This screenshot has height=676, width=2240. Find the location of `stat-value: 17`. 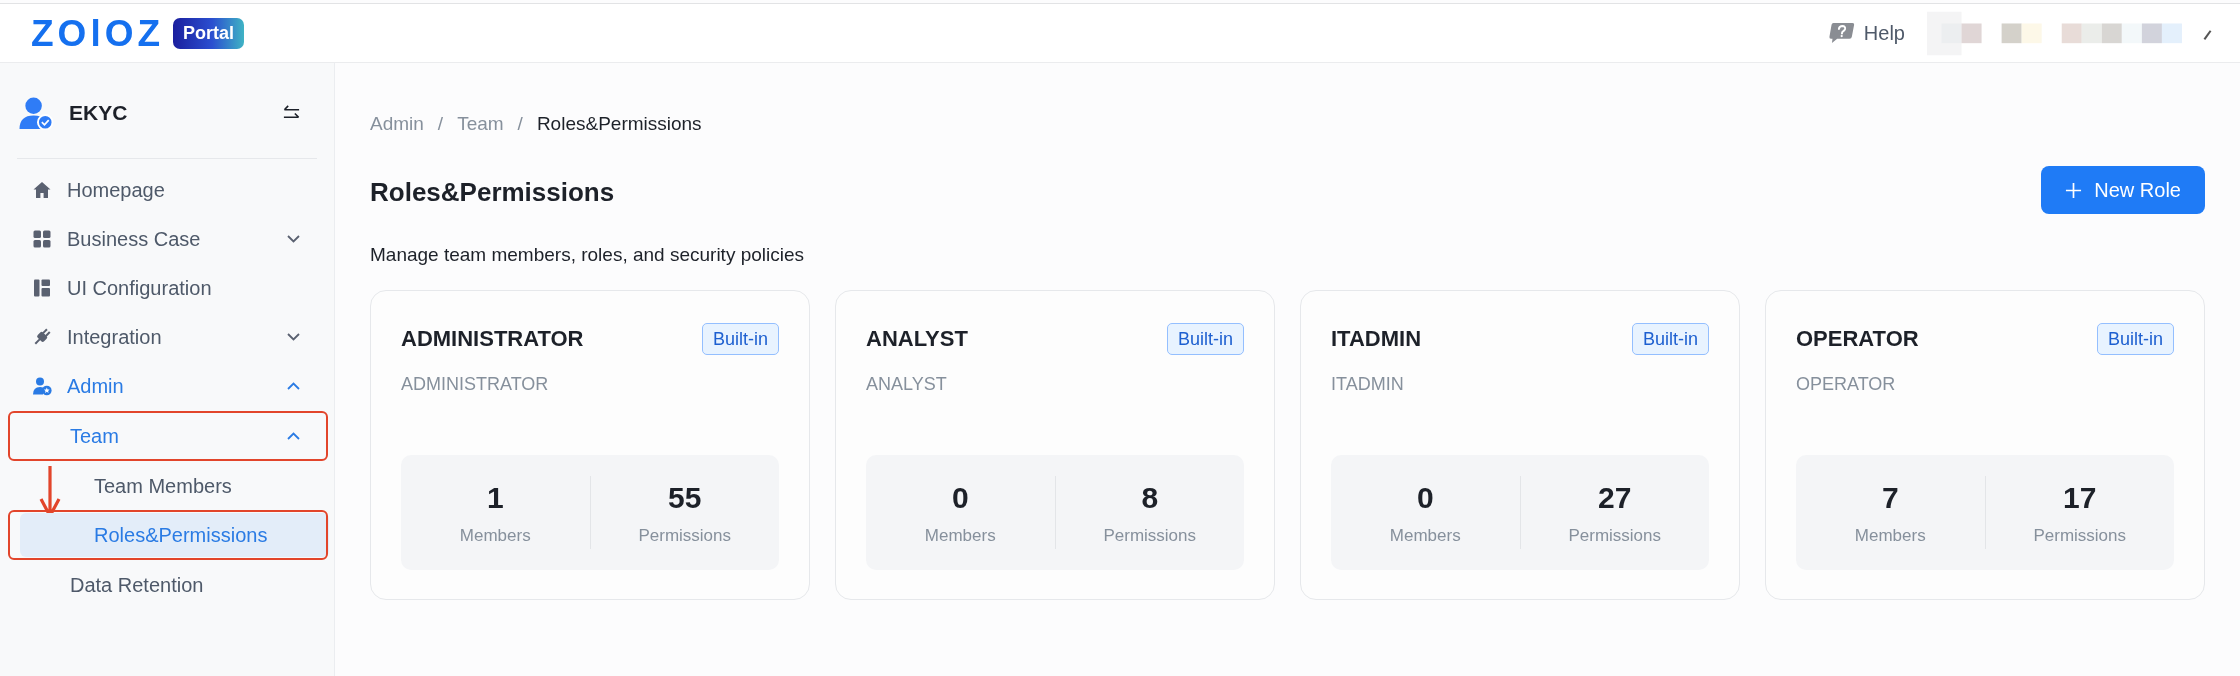

stat-value: 17 is located at coordinates (2080, 498).